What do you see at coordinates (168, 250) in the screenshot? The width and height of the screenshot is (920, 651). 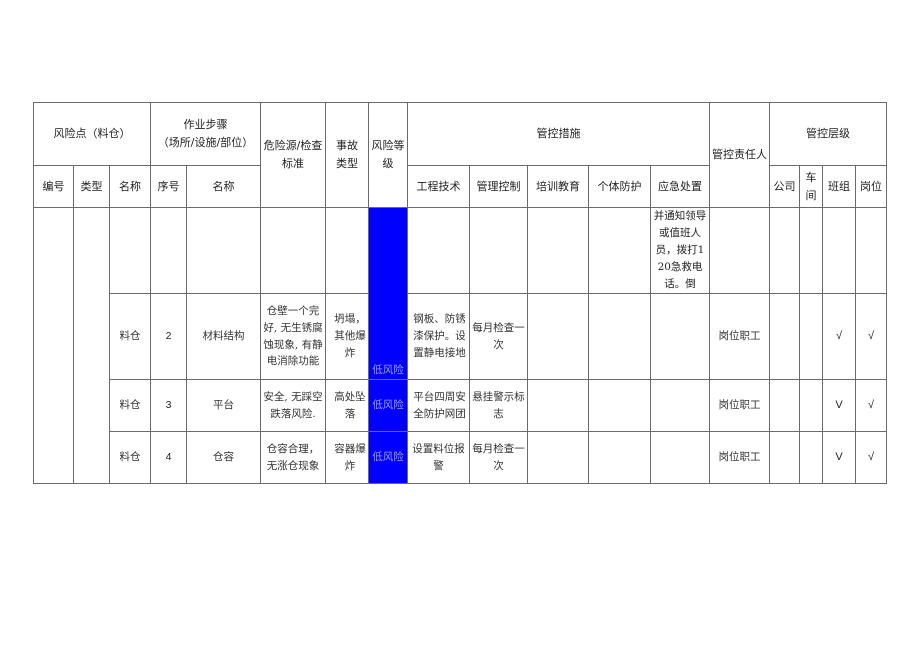 I see `cell-seq` at bounding box center [168, 250].